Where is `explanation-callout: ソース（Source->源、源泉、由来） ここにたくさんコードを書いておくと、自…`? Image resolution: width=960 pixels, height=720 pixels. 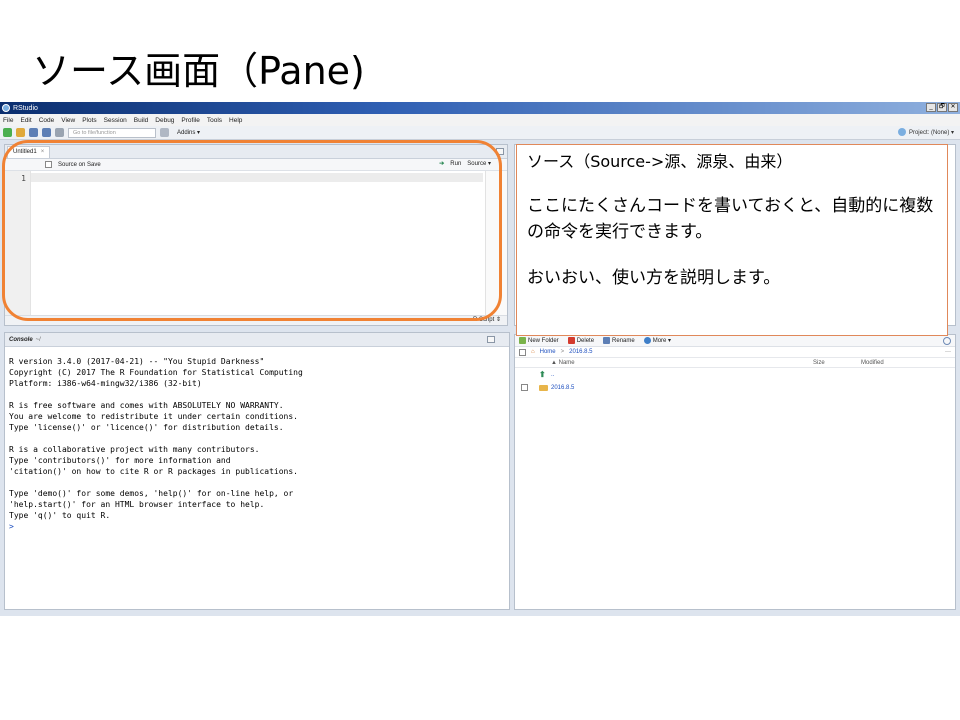 explanation-callout: ソース（Source->源、源泉、由来） ここにたくさんコードを書いておくと、自… is located at coordinates (732, 240).